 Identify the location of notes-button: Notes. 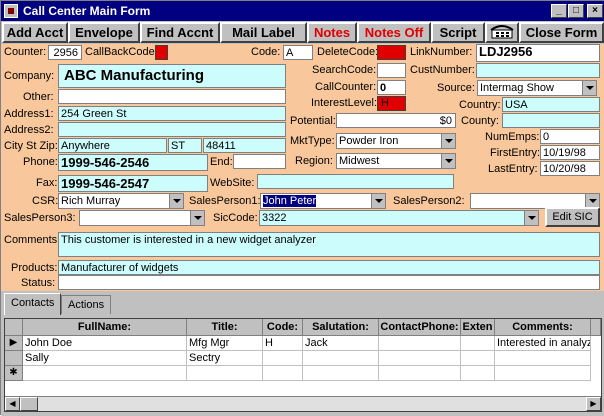
(332, 32).